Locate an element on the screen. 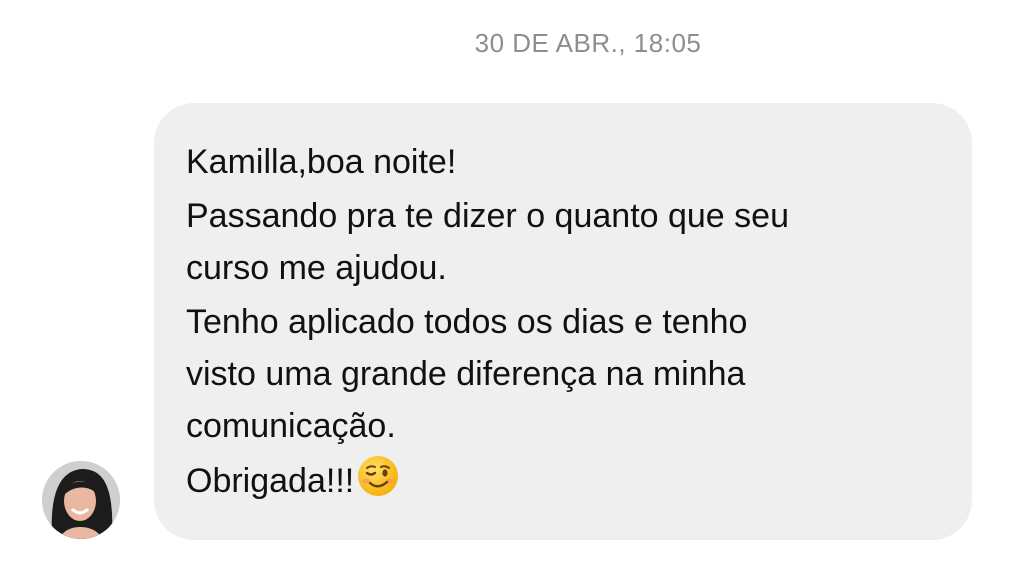 The image size is (1024, 584). sender-avatar is located at coordinates (81, 500).